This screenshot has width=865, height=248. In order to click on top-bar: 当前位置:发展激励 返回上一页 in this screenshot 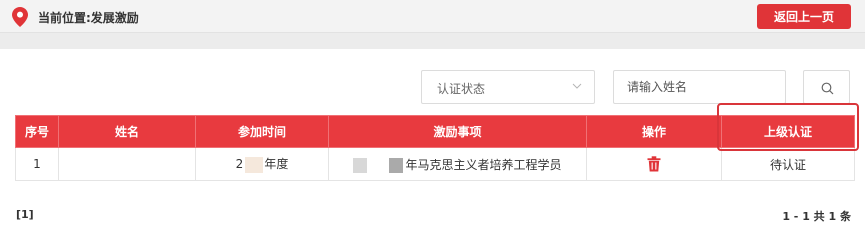, I will do `click(432, 16)`.